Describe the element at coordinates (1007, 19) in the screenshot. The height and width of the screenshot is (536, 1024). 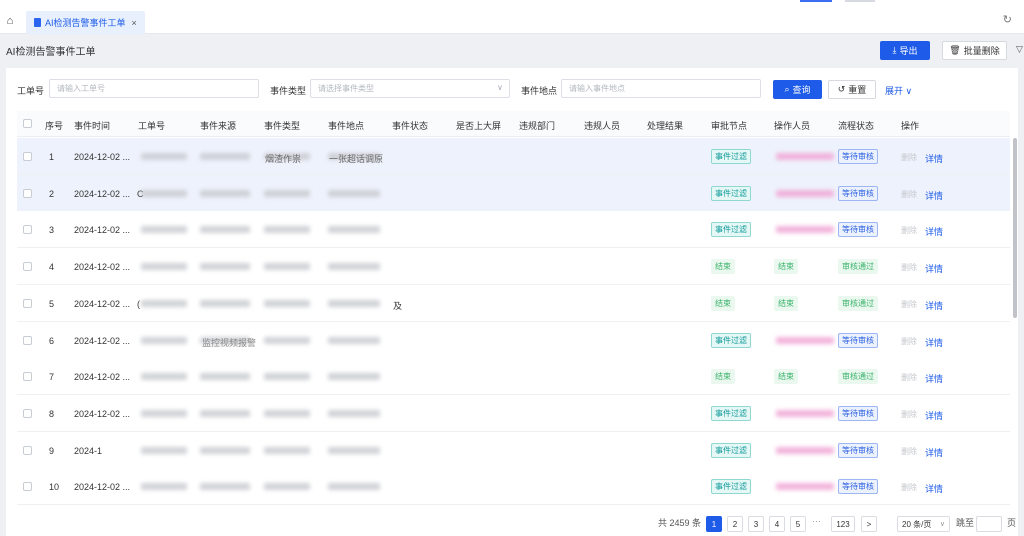
I see `refresh-icon: ↻` at that location.